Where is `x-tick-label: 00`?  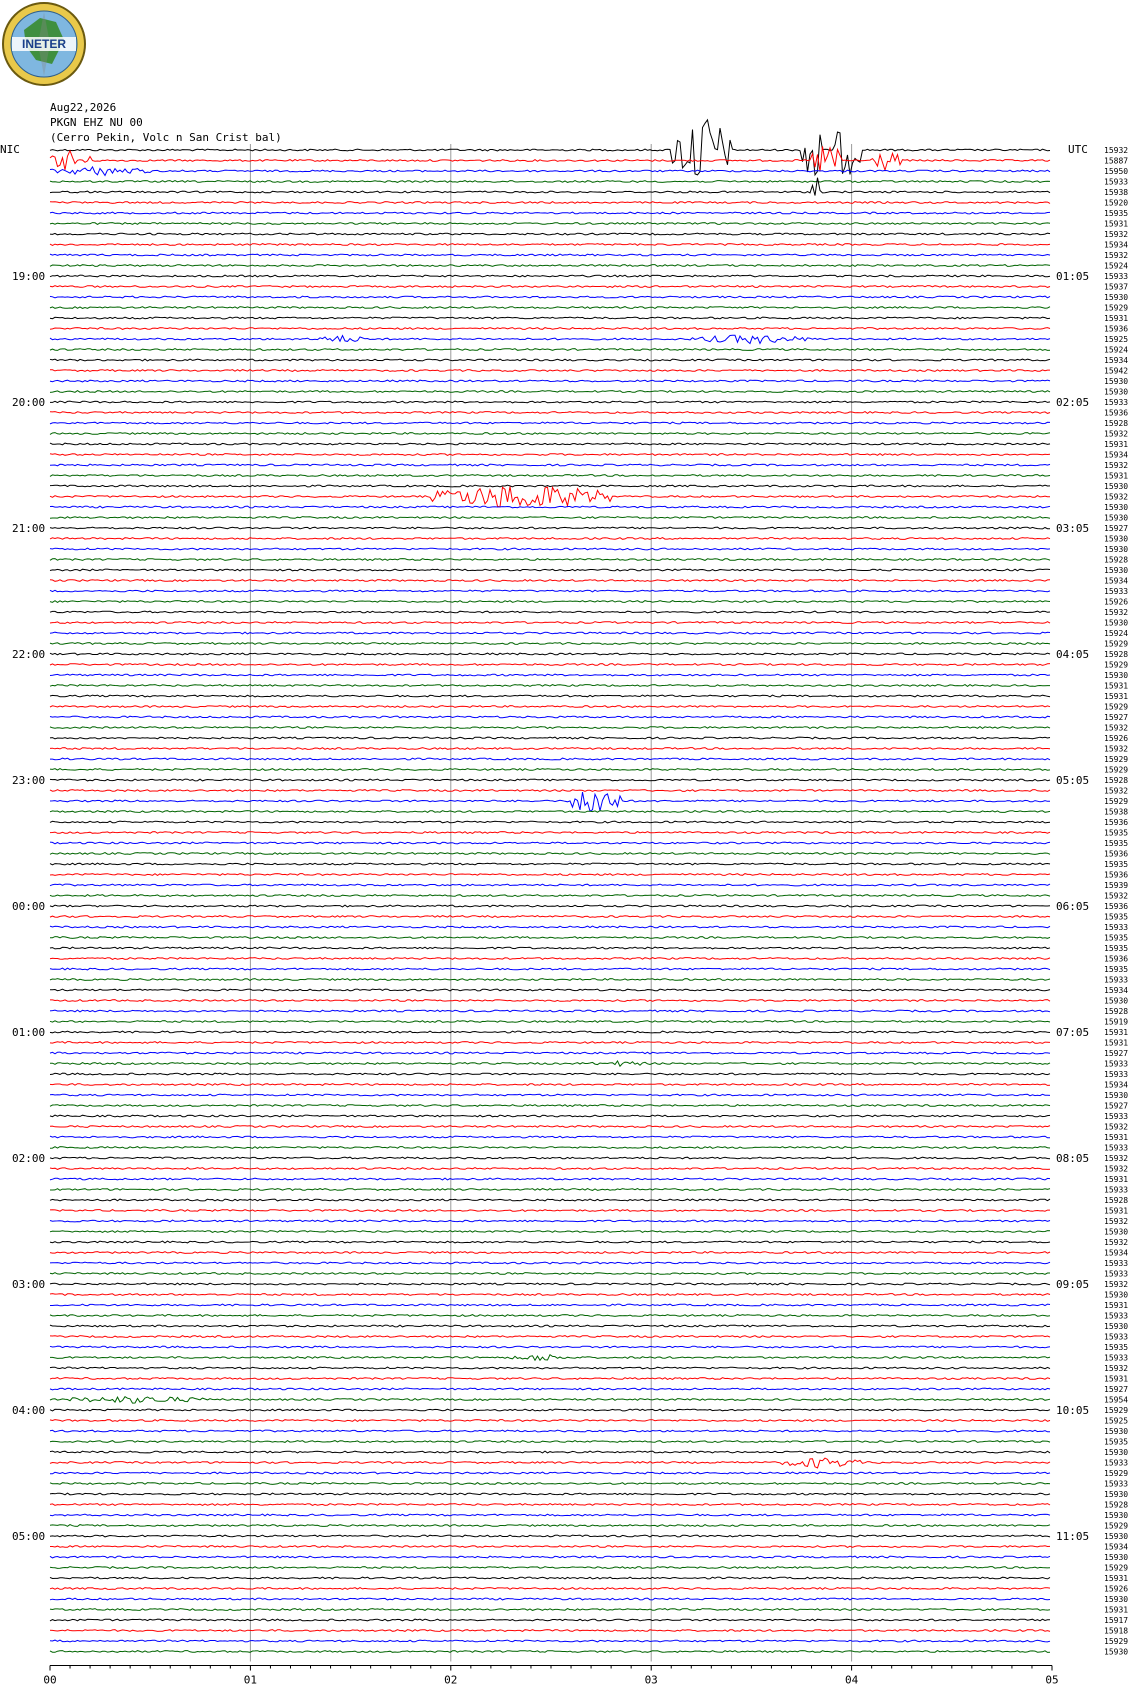 x-tick-label: 00 is located at coordinates (49, 1680).